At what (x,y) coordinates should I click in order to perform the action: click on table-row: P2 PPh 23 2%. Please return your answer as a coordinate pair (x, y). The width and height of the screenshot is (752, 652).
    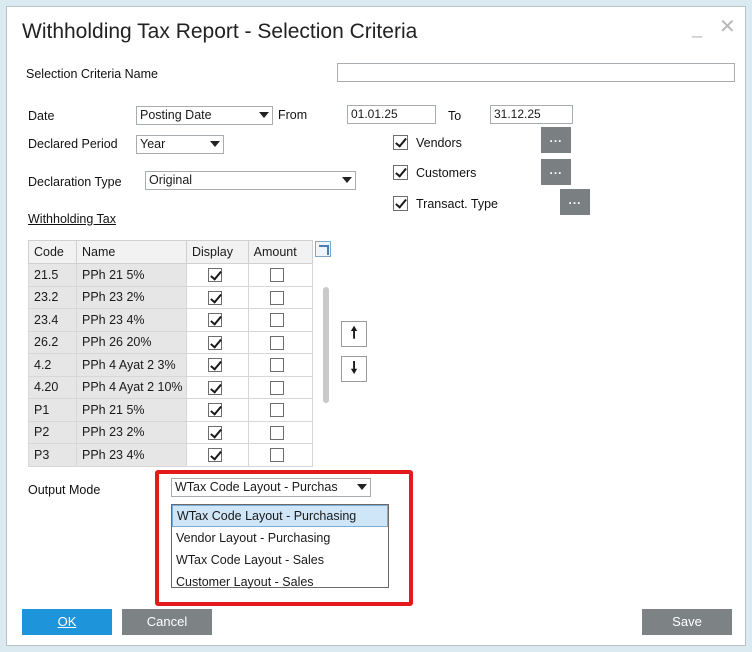
    Looking at the image, I should click on (171, 432).